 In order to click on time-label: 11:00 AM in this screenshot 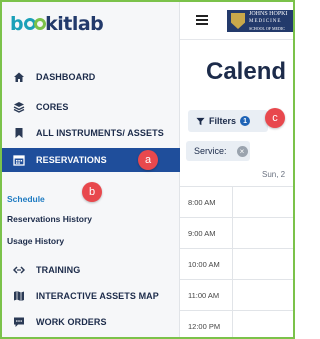, I will do `click(204, 295)`.